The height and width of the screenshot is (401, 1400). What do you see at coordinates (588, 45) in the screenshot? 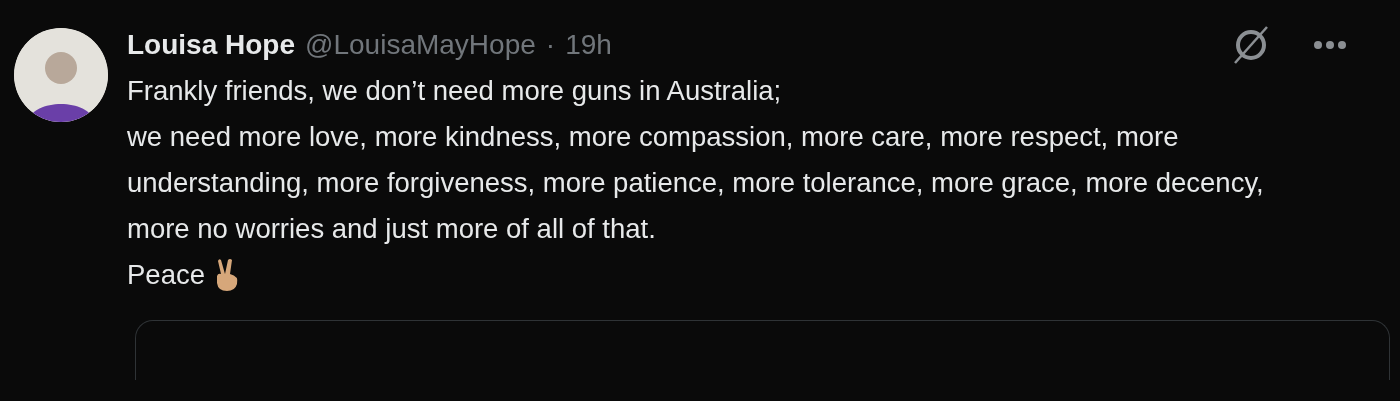
I see `post-time: 19h` at bounding box center [588, 45].